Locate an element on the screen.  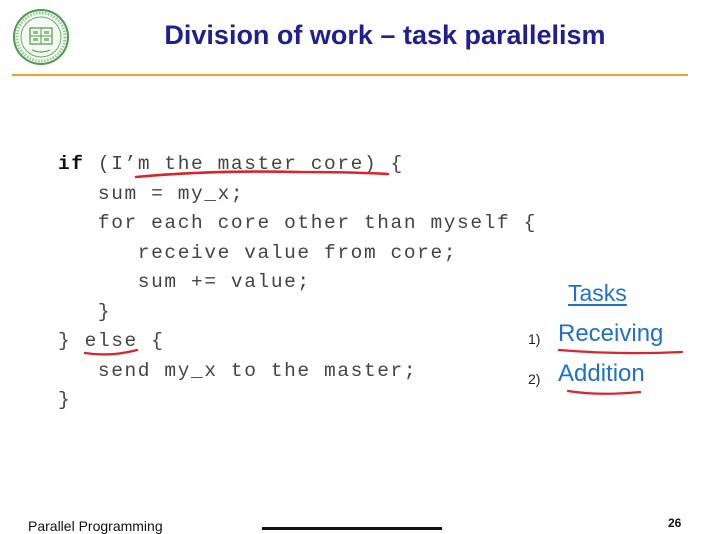
task-number-1: 1) is located at coordinates (534, 339).